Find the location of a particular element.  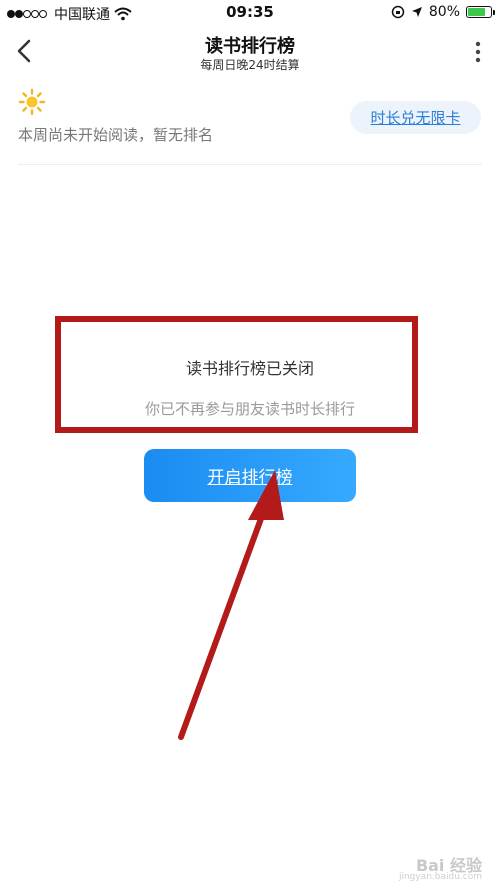

location-arrow-icon is located at coordinates (416, 12).